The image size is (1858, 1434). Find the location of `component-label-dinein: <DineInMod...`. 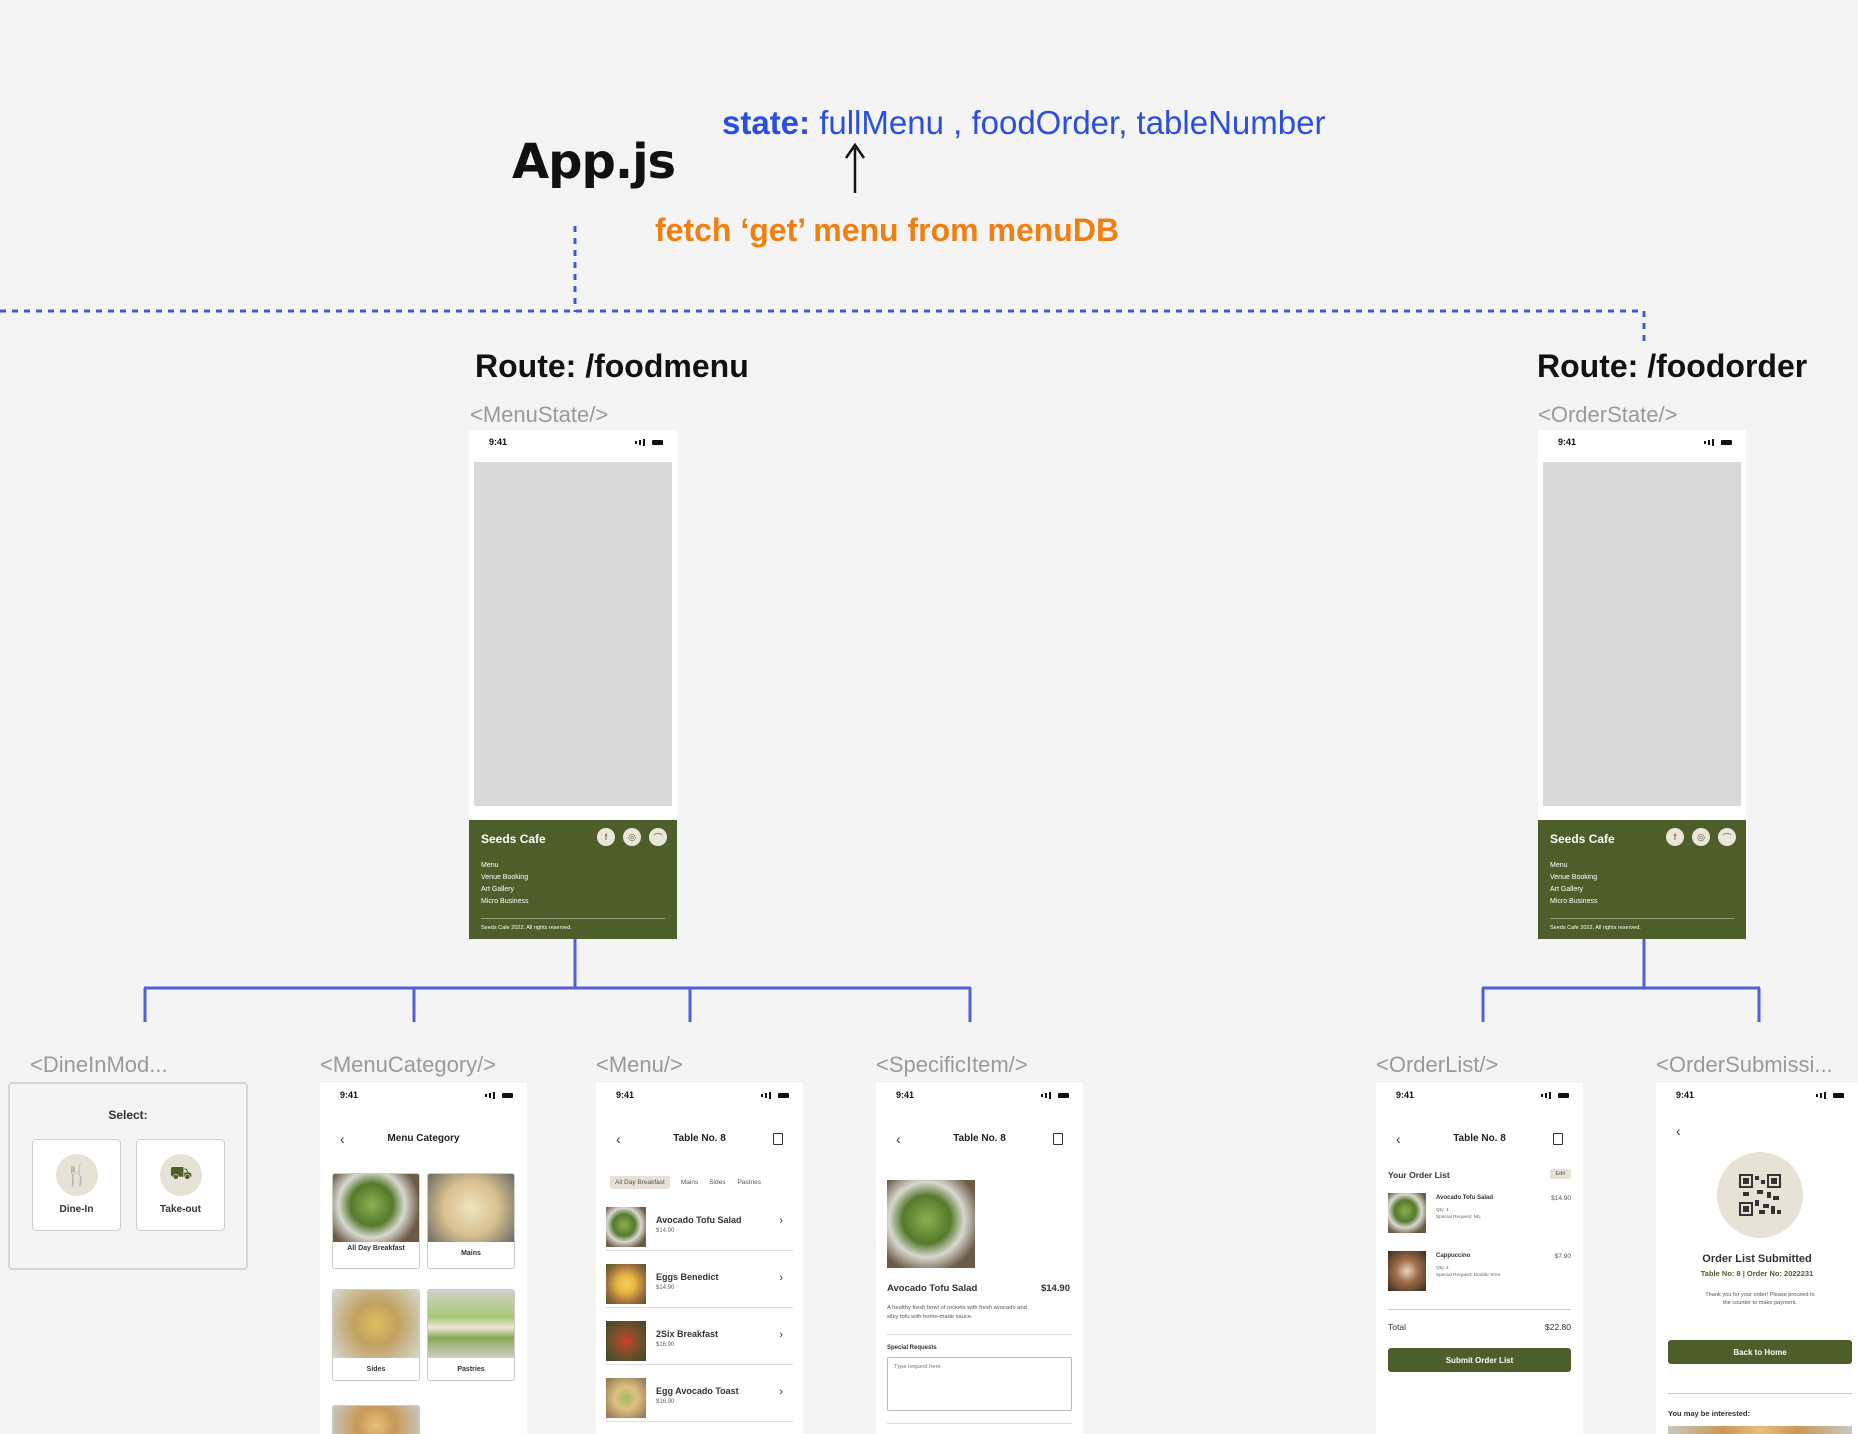

component-label-dinein: <DineInMod... is located at coordinates (99, 1064).